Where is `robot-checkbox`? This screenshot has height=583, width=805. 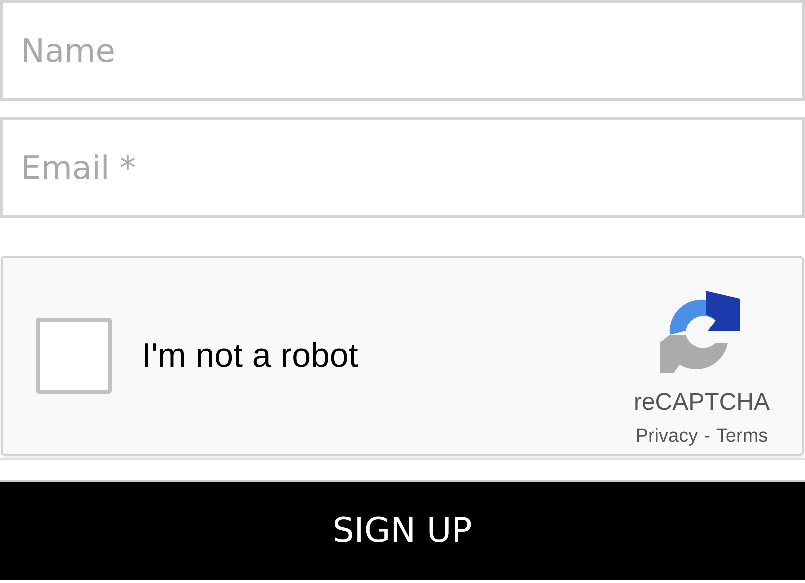 robot-checkbox is located at coordinates (74, 356).